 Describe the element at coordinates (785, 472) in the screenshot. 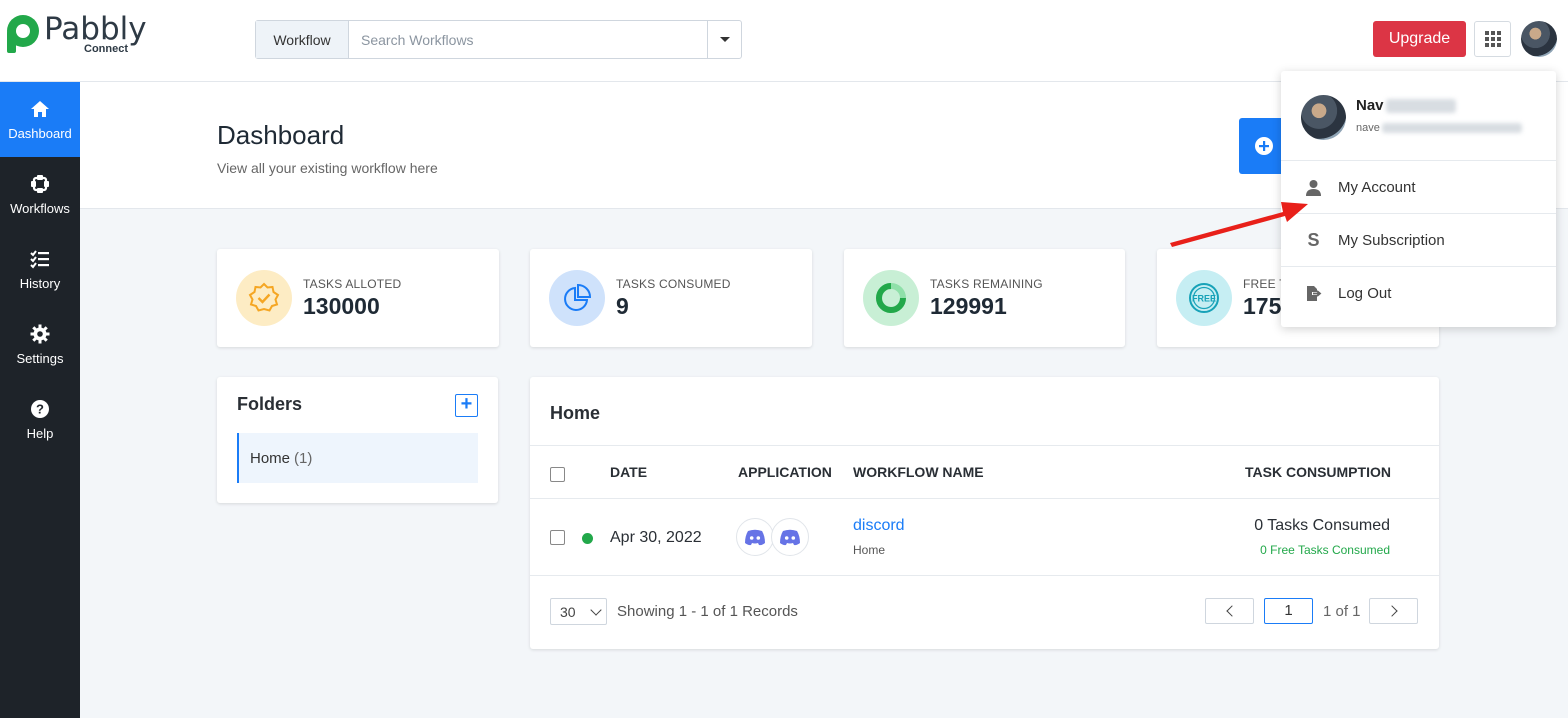

I see `column-header-application: APPLICATION` at that location.